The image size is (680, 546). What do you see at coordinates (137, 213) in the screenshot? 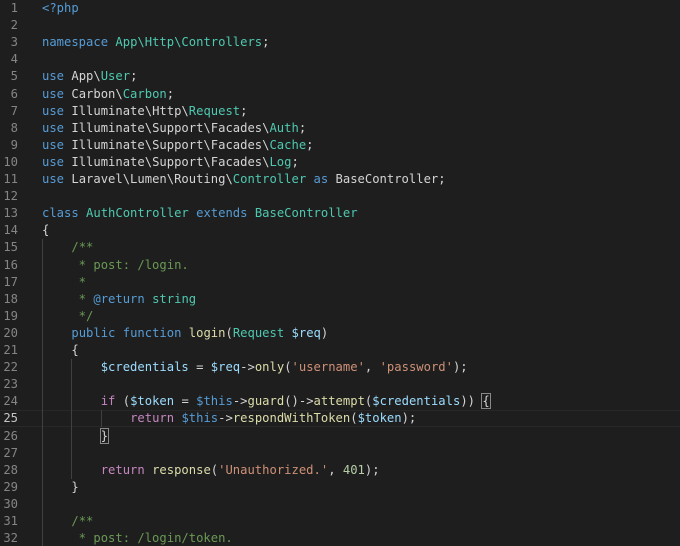
I see `code-token: AuthController` at bounding box center [137, 213].